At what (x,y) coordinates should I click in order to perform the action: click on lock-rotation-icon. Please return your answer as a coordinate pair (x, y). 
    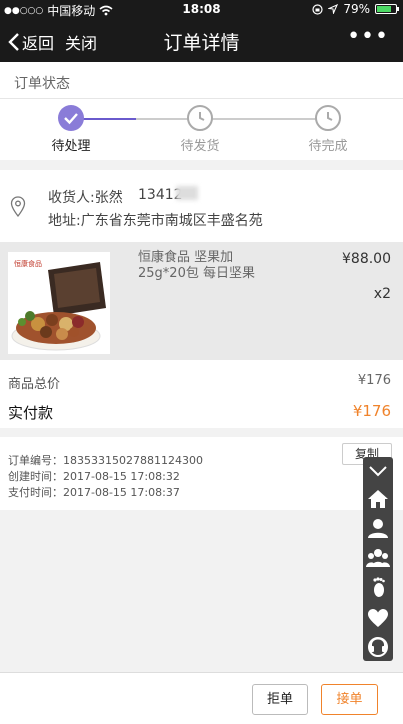
    Looking at the image, I should click on (317, 9).